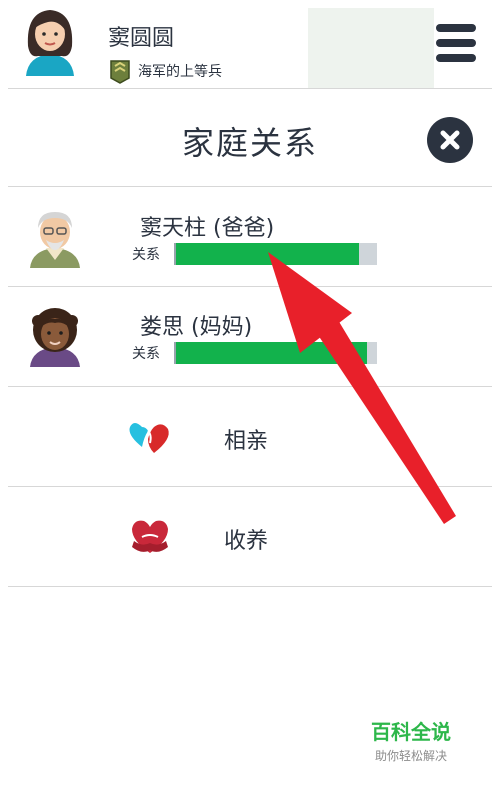 This screenshot has height=790, width=500. What do you see at coordinates (411, 732) in the screenshot?
I see `watermark-title: 百科全说` at bounding box center [411, 732].